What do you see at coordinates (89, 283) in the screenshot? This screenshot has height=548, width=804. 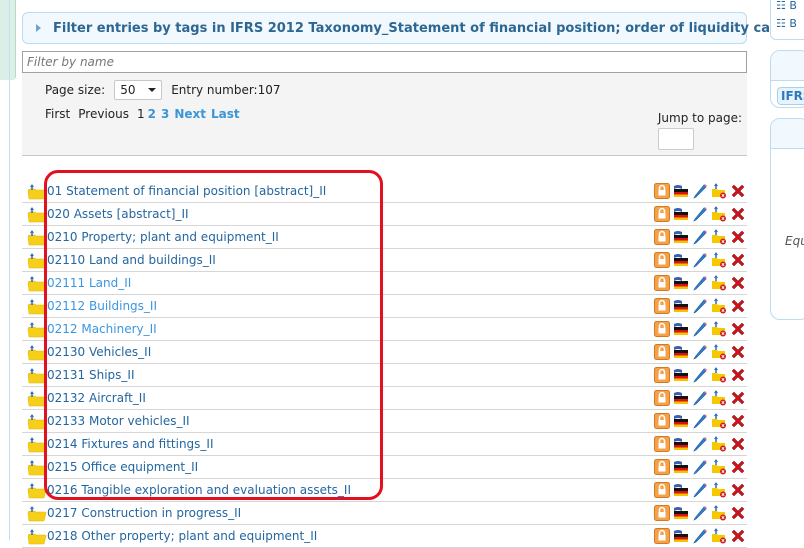 I see `entry-link: 02111 Land_II` at bounding box center [89, 283].